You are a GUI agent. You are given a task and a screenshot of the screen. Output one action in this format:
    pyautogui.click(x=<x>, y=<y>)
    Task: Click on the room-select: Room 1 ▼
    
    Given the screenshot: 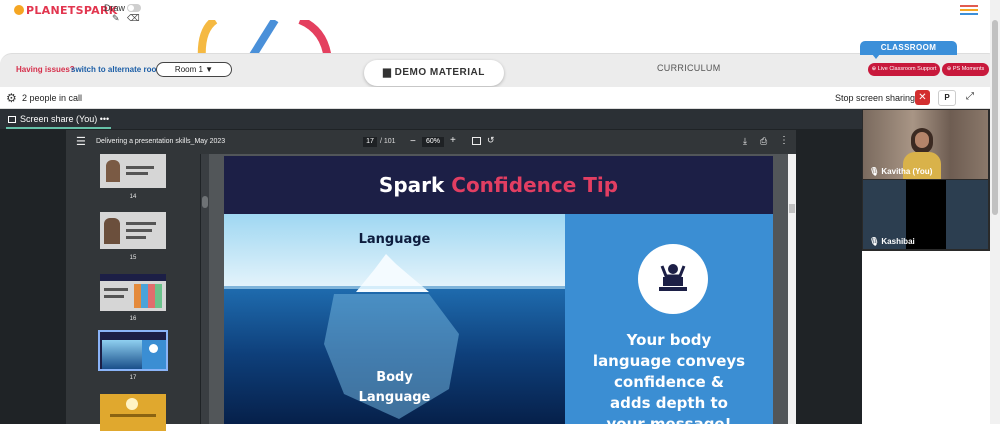 What is the action you would take?
    pyautogui.click(x=194, y=69)
    